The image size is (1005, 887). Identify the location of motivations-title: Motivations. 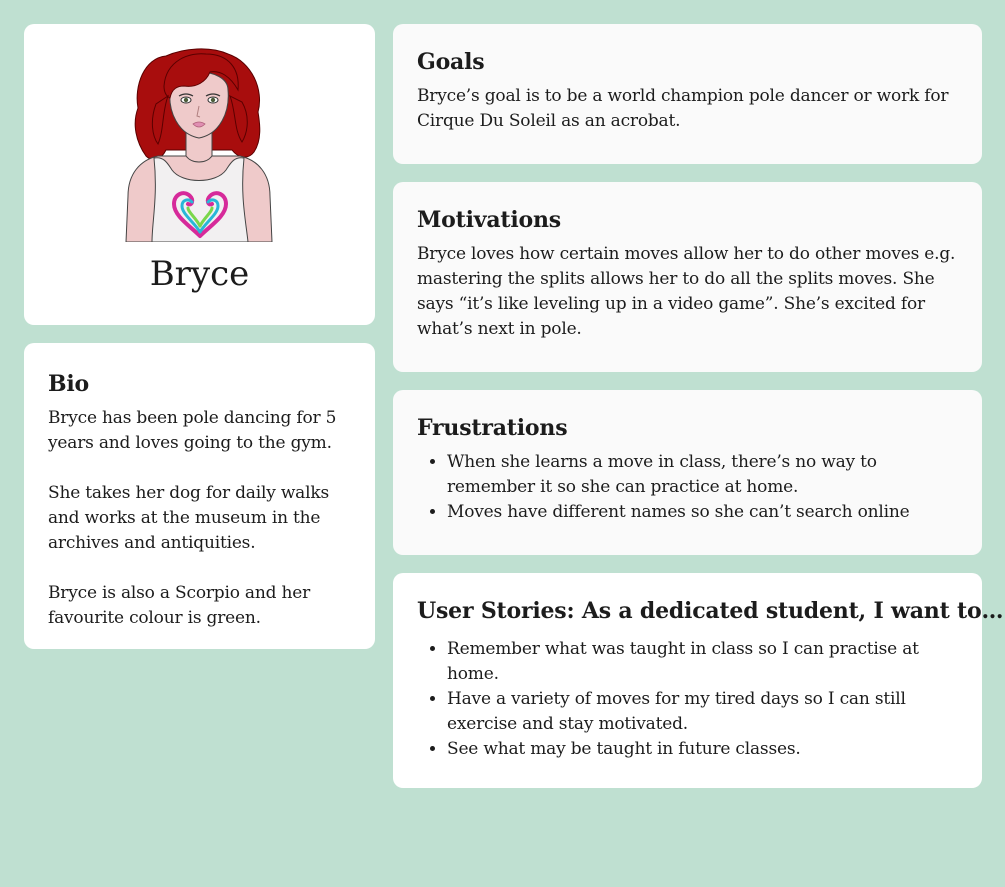
(489, 220).